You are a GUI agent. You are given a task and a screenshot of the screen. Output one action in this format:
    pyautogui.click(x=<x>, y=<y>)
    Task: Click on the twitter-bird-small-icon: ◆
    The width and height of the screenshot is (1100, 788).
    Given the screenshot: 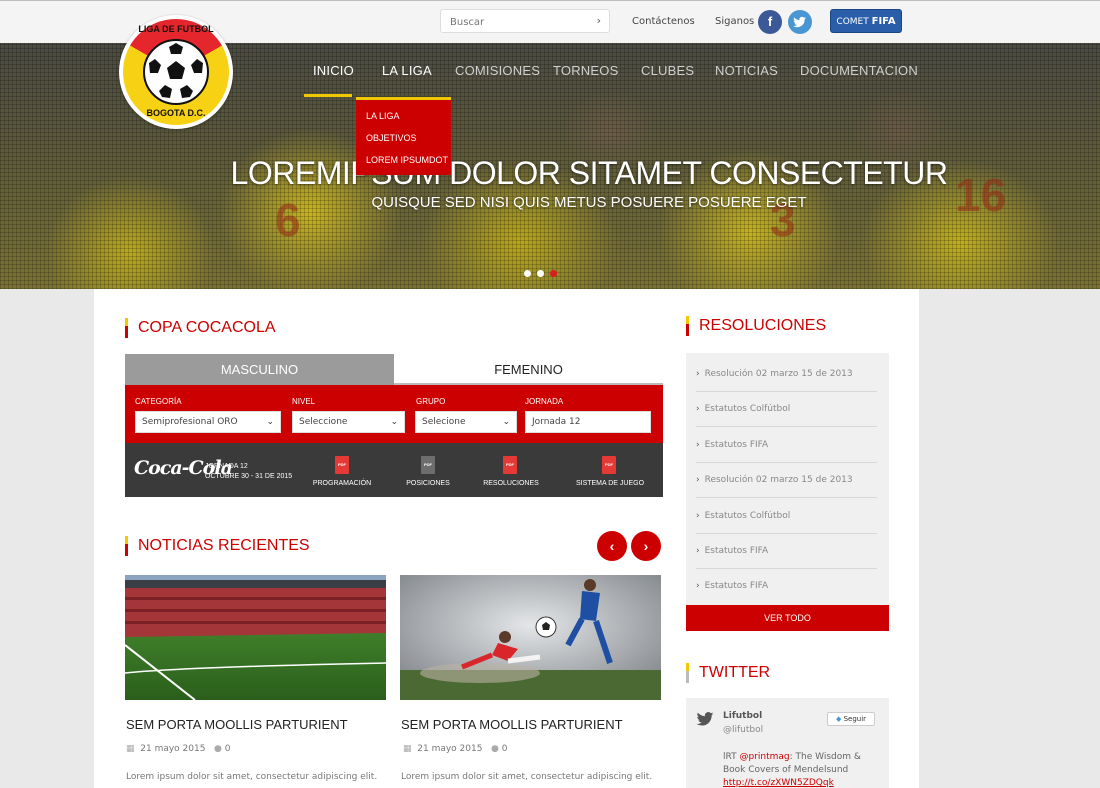 What is the action you would take?
    pyautogui.click(x=838, y=719)
    